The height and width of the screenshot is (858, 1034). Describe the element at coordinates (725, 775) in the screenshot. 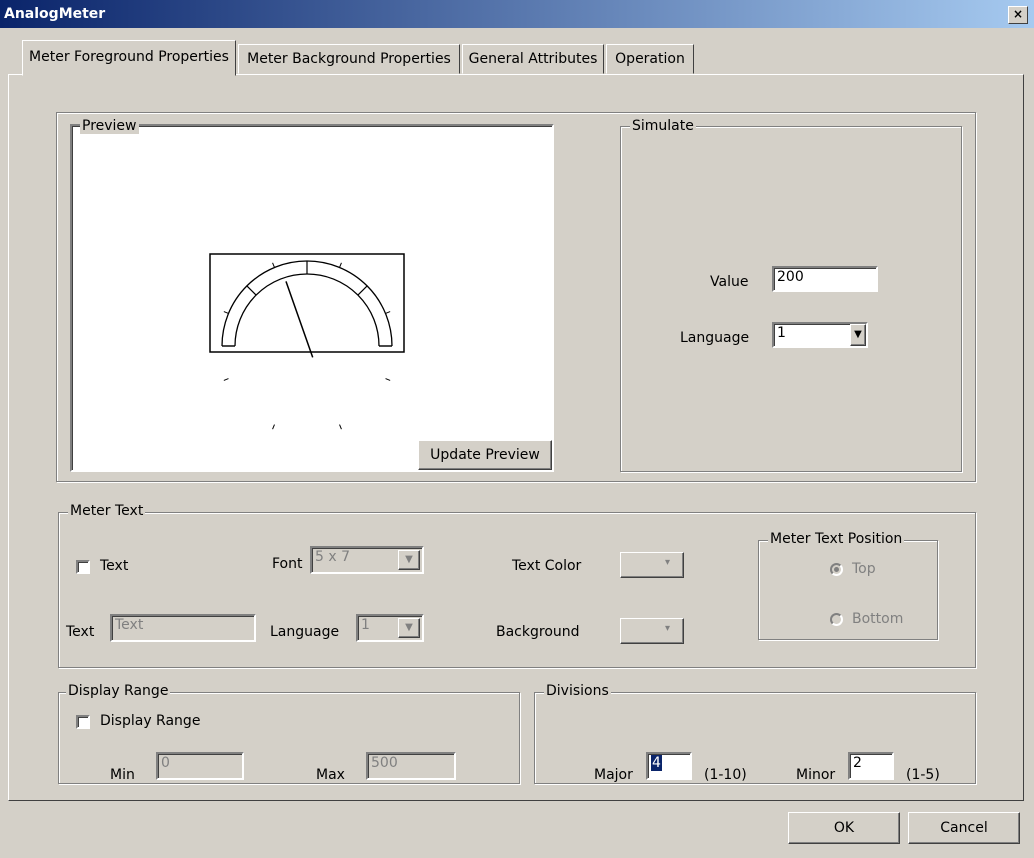

I see `major-hint: (1-10)` at that location.